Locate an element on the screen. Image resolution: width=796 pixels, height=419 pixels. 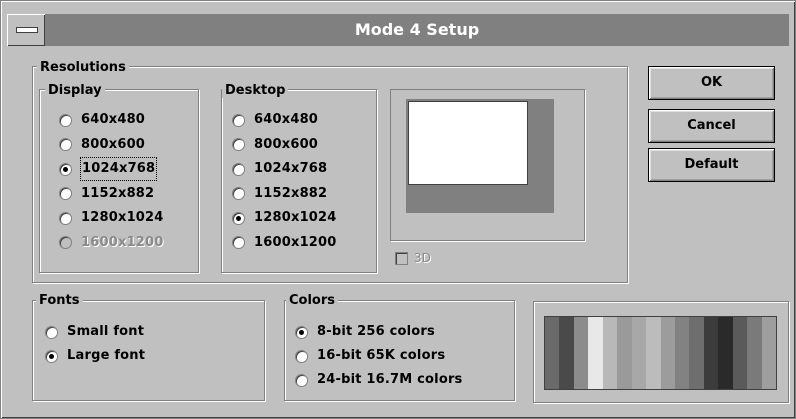
palette-strip is located at coordinates (660, 353).